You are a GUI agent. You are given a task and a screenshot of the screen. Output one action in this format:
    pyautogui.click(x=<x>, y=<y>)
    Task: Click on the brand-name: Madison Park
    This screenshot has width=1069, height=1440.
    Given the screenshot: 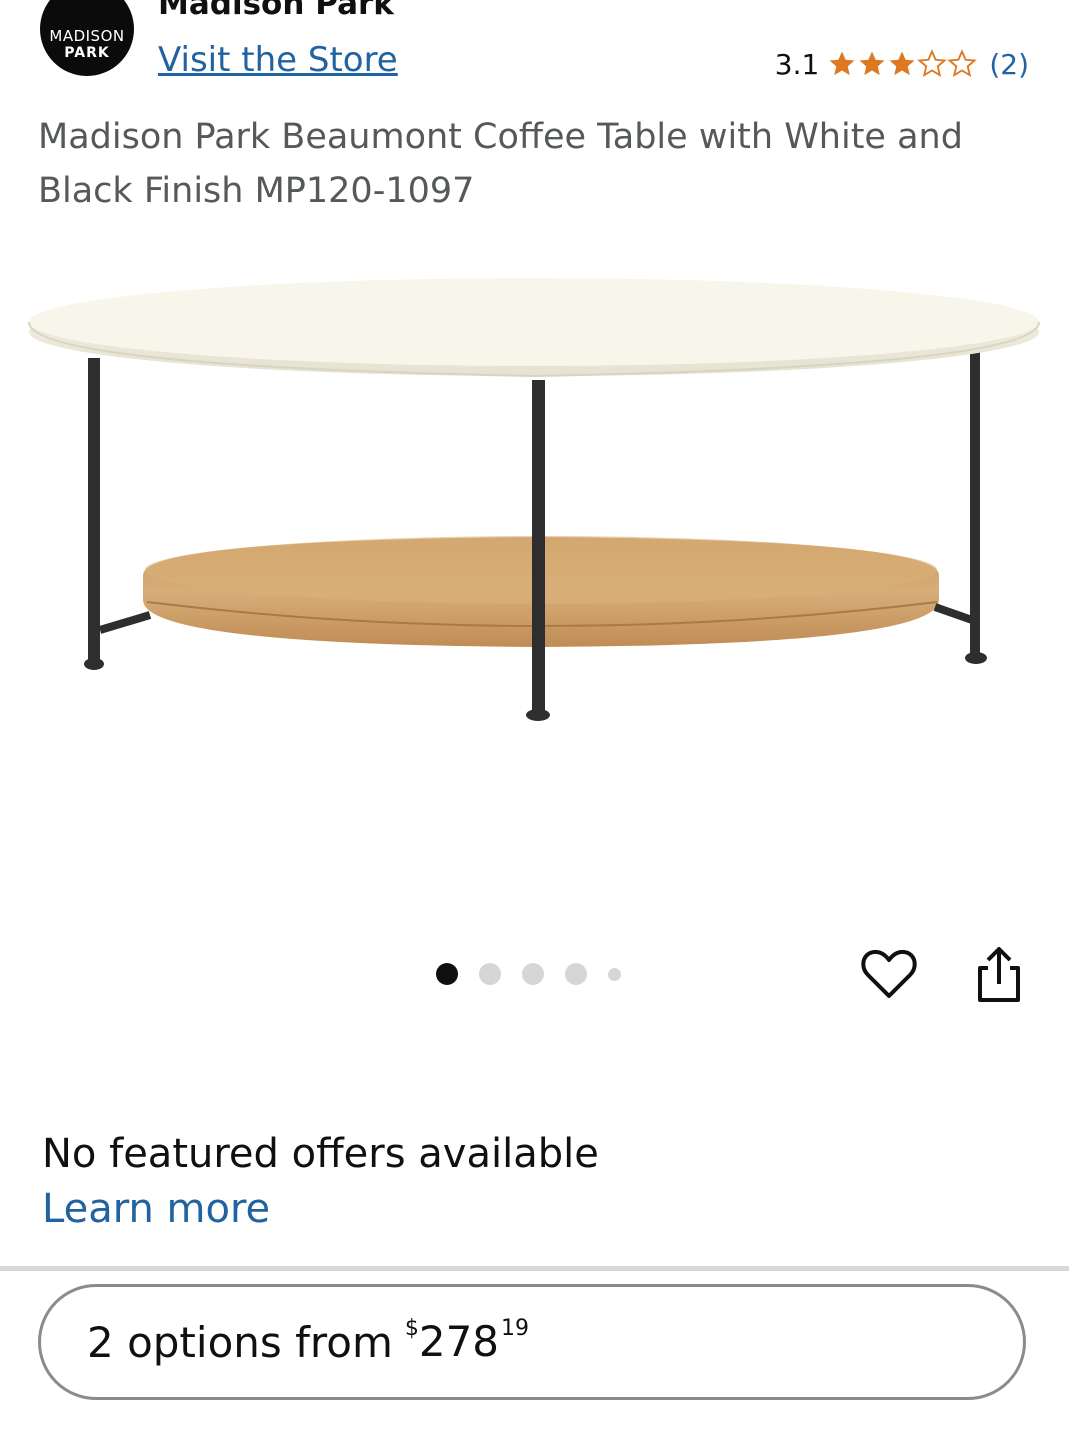 What is the action you would take?
    pyautogui.click(x=276, y=11)
    